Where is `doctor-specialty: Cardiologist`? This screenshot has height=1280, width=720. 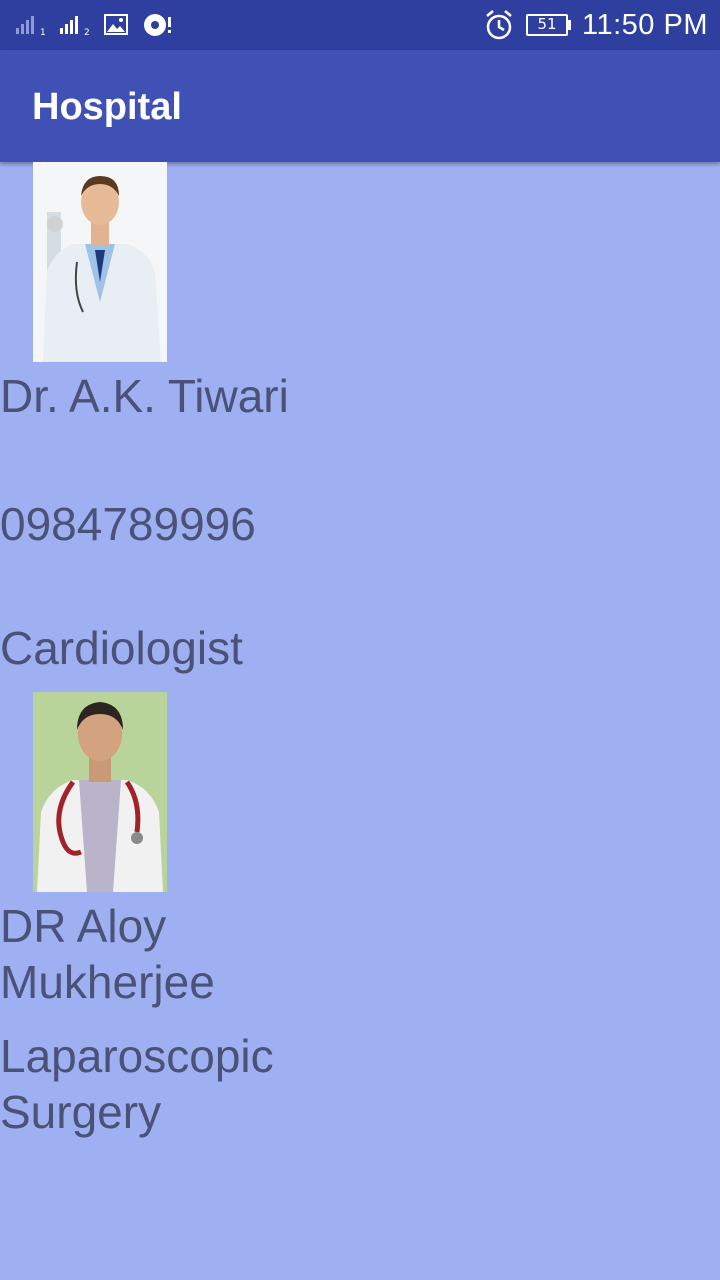
doctor-specialty: Cardiologist is located at coordinates (121, 648).